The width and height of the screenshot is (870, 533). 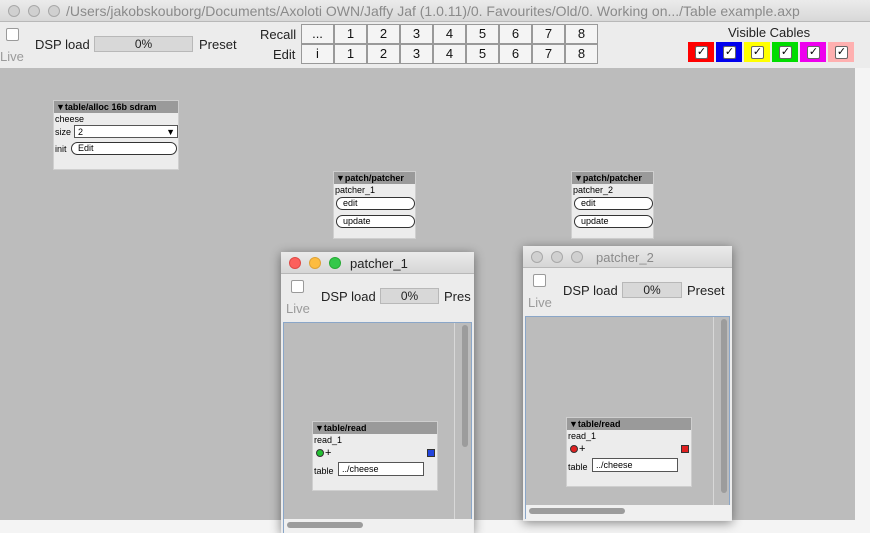 What do you see at coordinates (377, 263) in the screenshot?
I see `subwindow-titlebar: patcher_1` at bounding box center [377, 263].